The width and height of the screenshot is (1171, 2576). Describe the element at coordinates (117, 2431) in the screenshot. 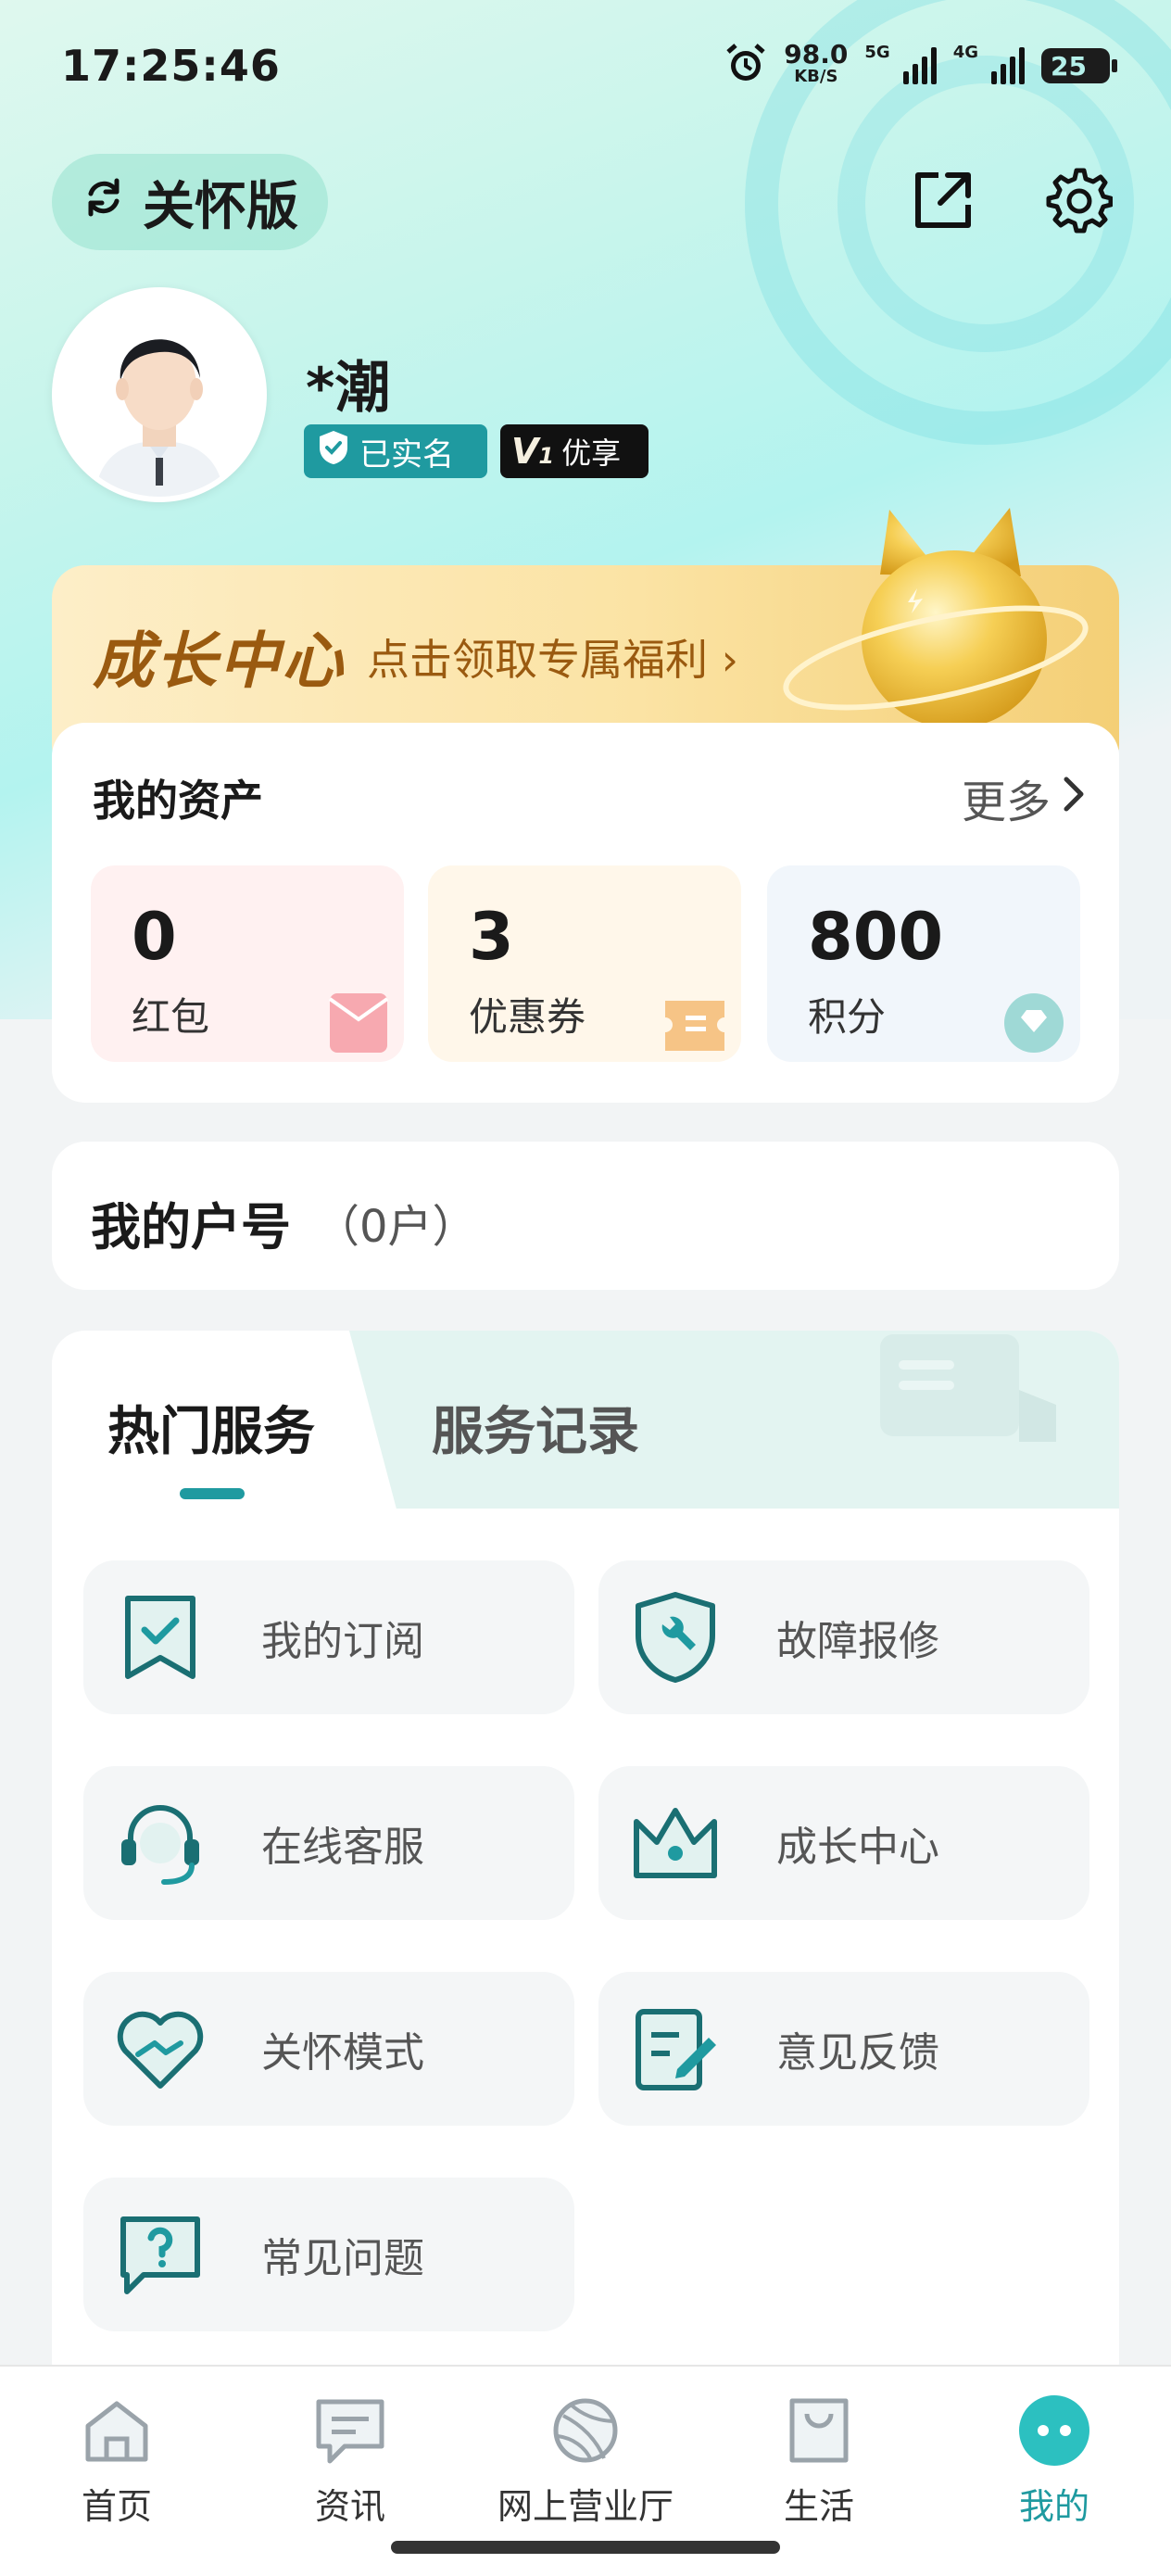

I see `home-icon` at that location.